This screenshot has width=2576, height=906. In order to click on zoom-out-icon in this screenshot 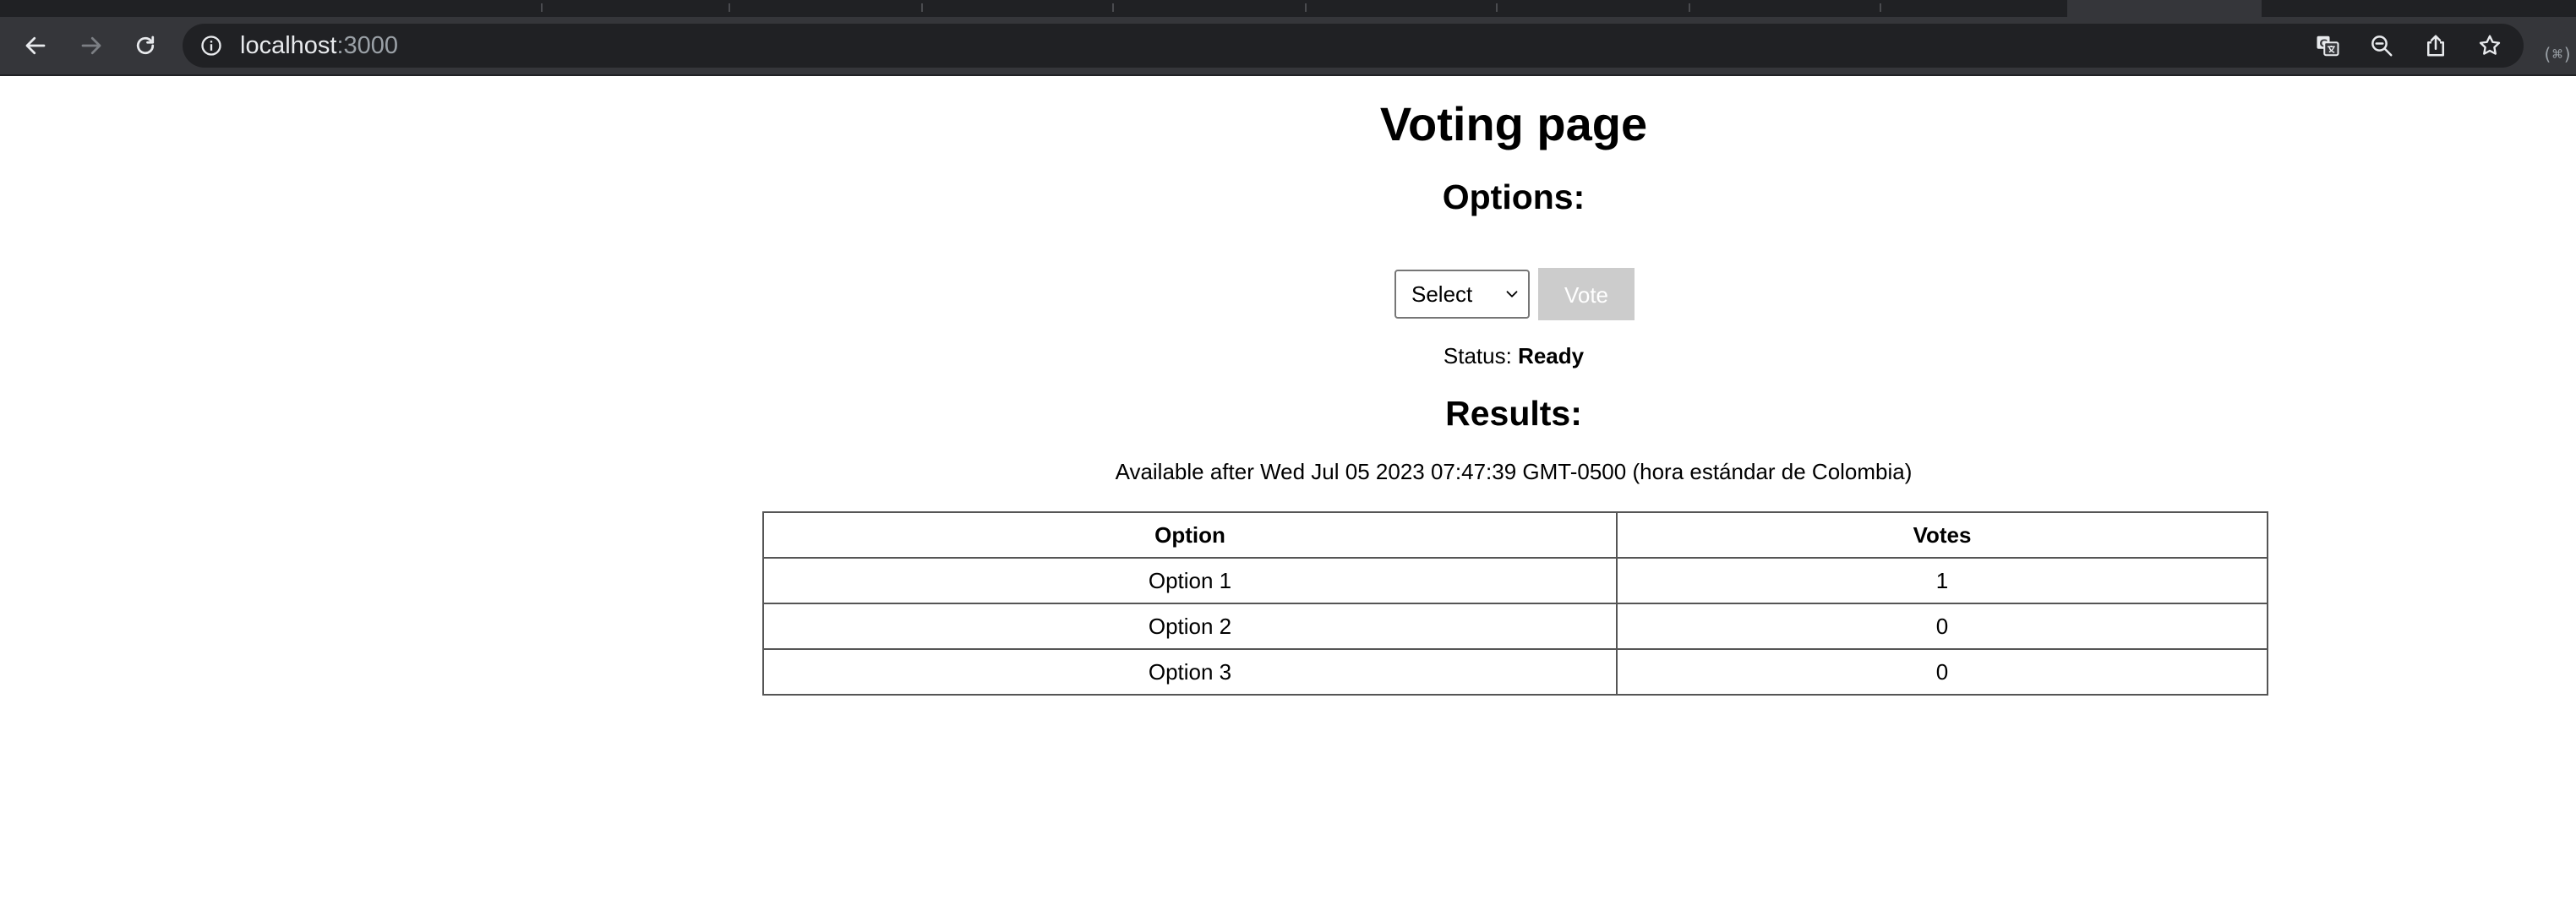, I will do `click(2382, 46)`.